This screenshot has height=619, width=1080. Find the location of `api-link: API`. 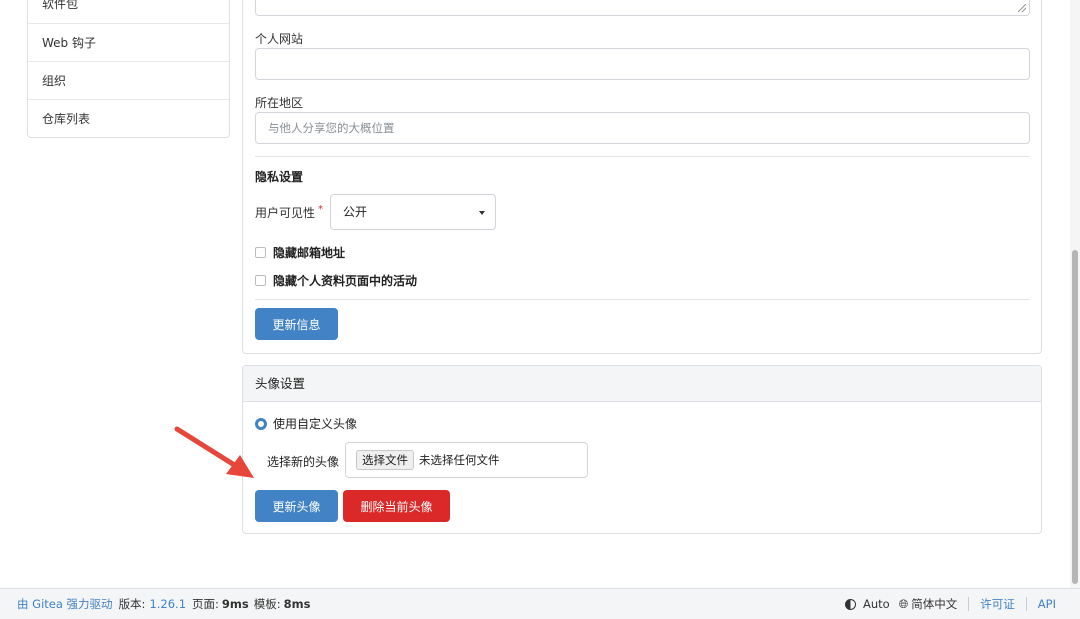

api-link: API is located at coordinates (1047, 604).